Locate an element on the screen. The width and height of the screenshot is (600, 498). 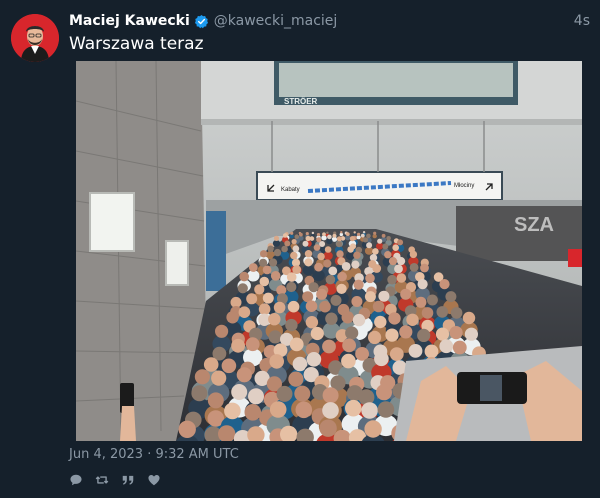
direction-right-text: Młociny is located at coordinates (464, 186).